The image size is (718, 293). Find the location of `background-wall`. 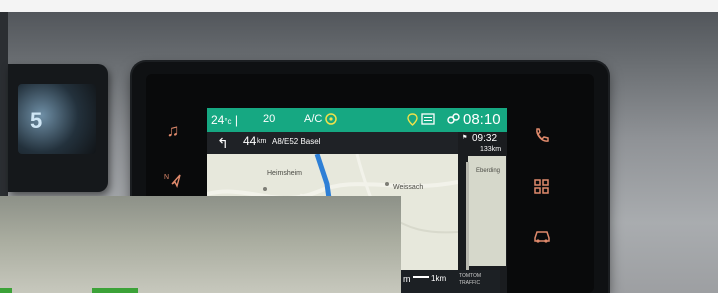

background-wall is located at coordinates (359, 6).